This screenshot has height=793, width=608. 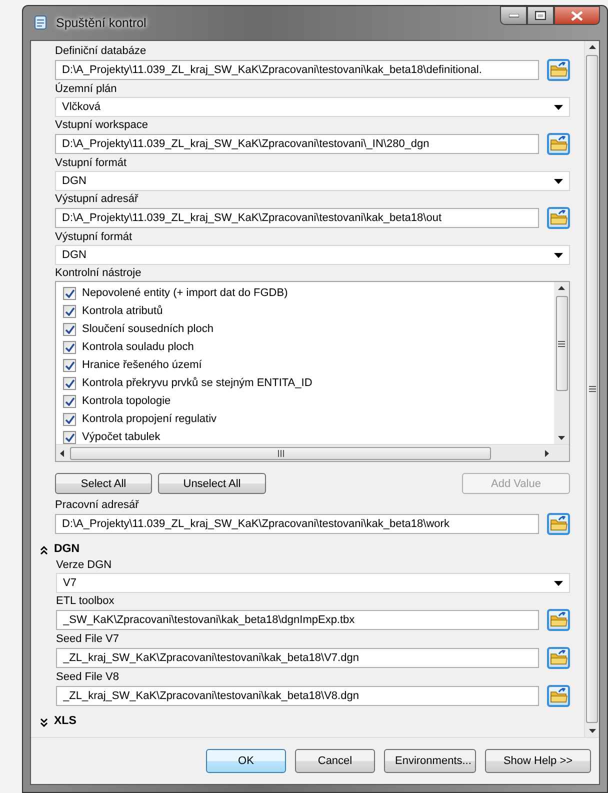 What do you see at coordinates (297, 658) in the screenshot?
I see `path-field: _ZL_kraj_SW_KaK\Zpracovani\testovani\kak_beta18\V7.dgn` at bounding box center [297, 658].